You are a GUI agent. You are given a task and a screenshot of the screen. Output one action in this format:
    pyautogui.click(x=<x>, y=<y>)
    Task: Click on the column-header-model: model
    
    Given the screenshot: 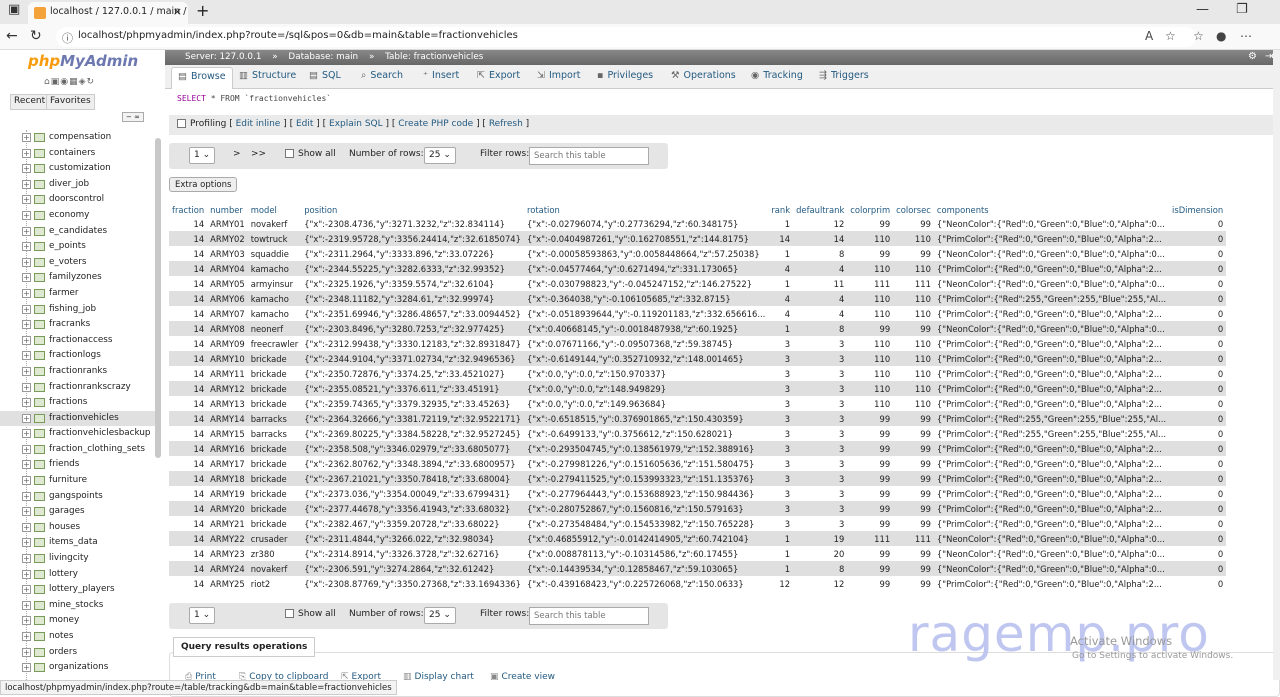 What is the action you would take?
    pyautogui.click(x=274, y=209)
    